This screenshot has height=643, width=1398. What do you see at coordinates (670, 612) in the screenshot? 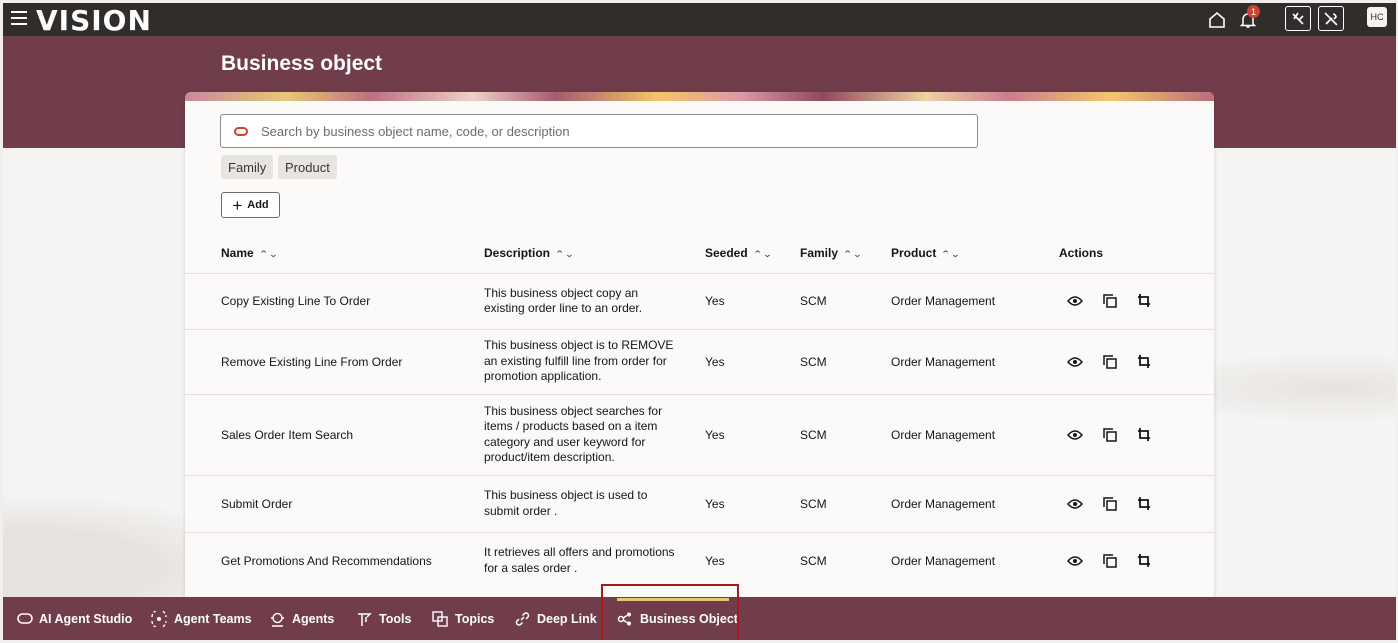
I see `highlight-box` at bounding box center [670, 612].